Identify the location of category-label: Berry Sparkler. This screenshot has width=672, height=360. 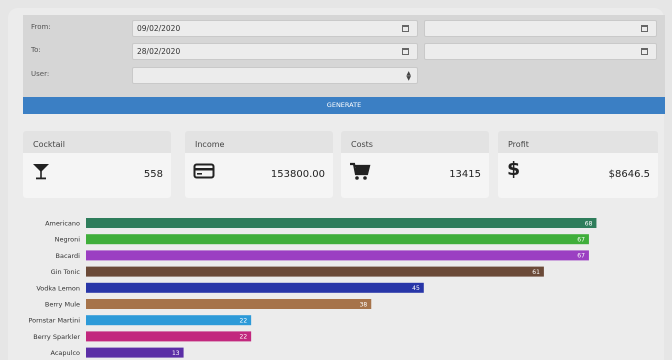
(56, 337).